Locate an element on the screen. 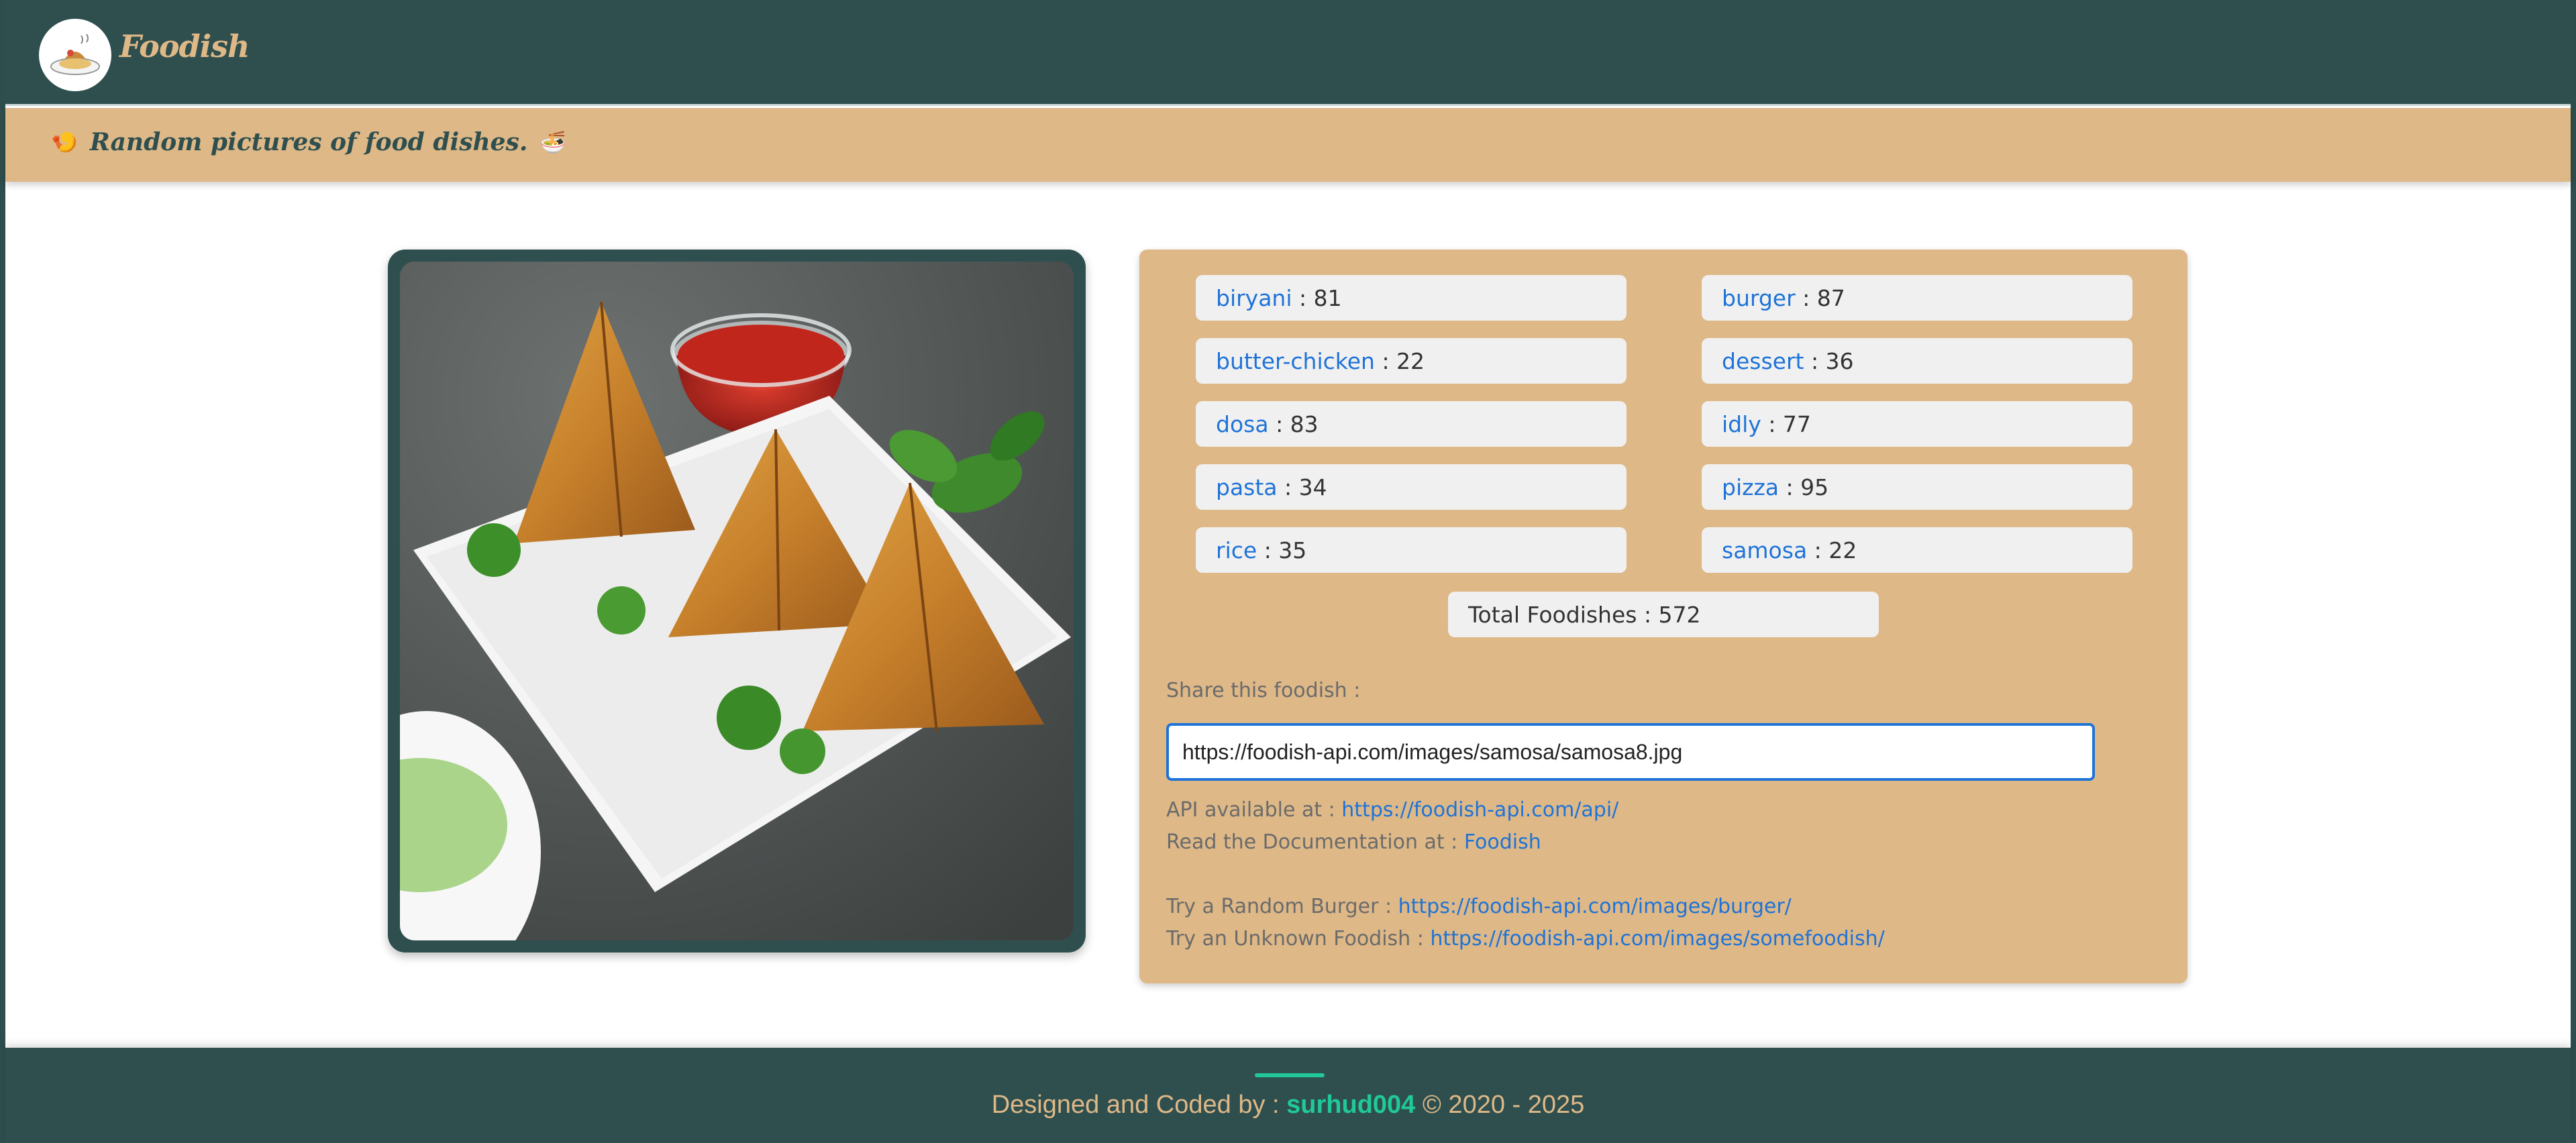 The width and height of the screenshot is (2576, 1143). category-link-idly: idly is located at coordinates (1741, 424).